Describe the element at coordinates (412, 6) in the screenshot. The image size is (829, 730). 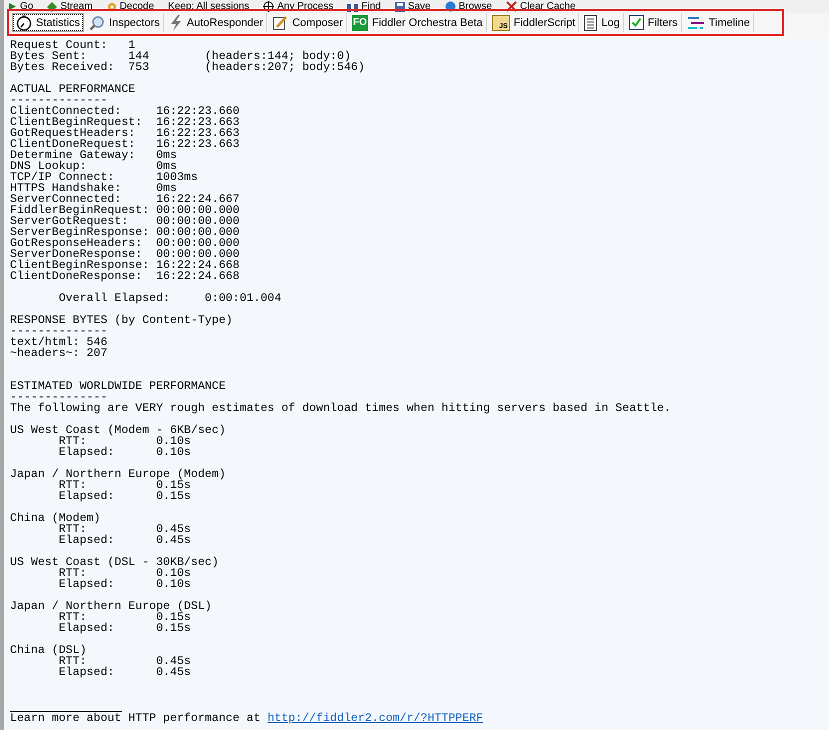
I see `toolbar-button: Save` at that location.